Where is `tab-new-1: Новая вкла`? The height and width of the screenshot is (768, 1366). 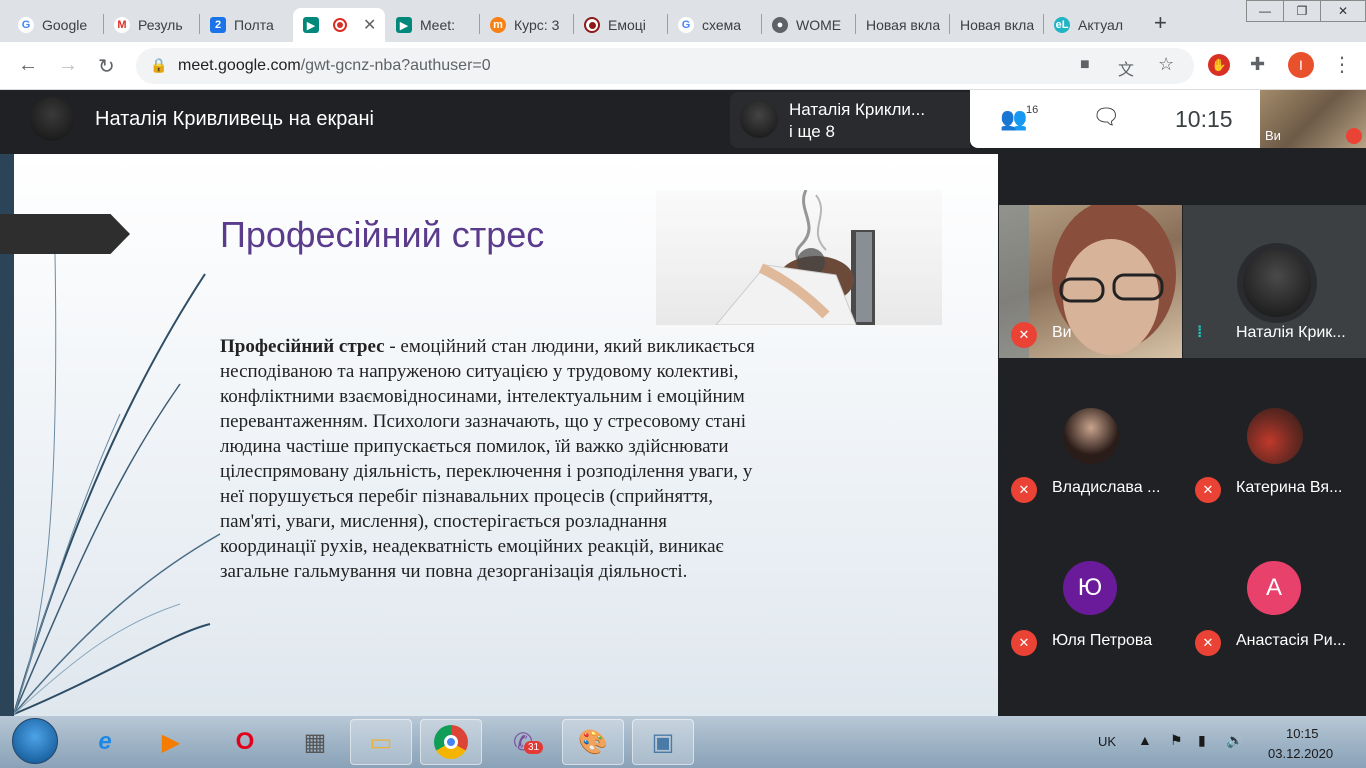 tab-new-1: Новая вкла is located at coordinates (902, 25).